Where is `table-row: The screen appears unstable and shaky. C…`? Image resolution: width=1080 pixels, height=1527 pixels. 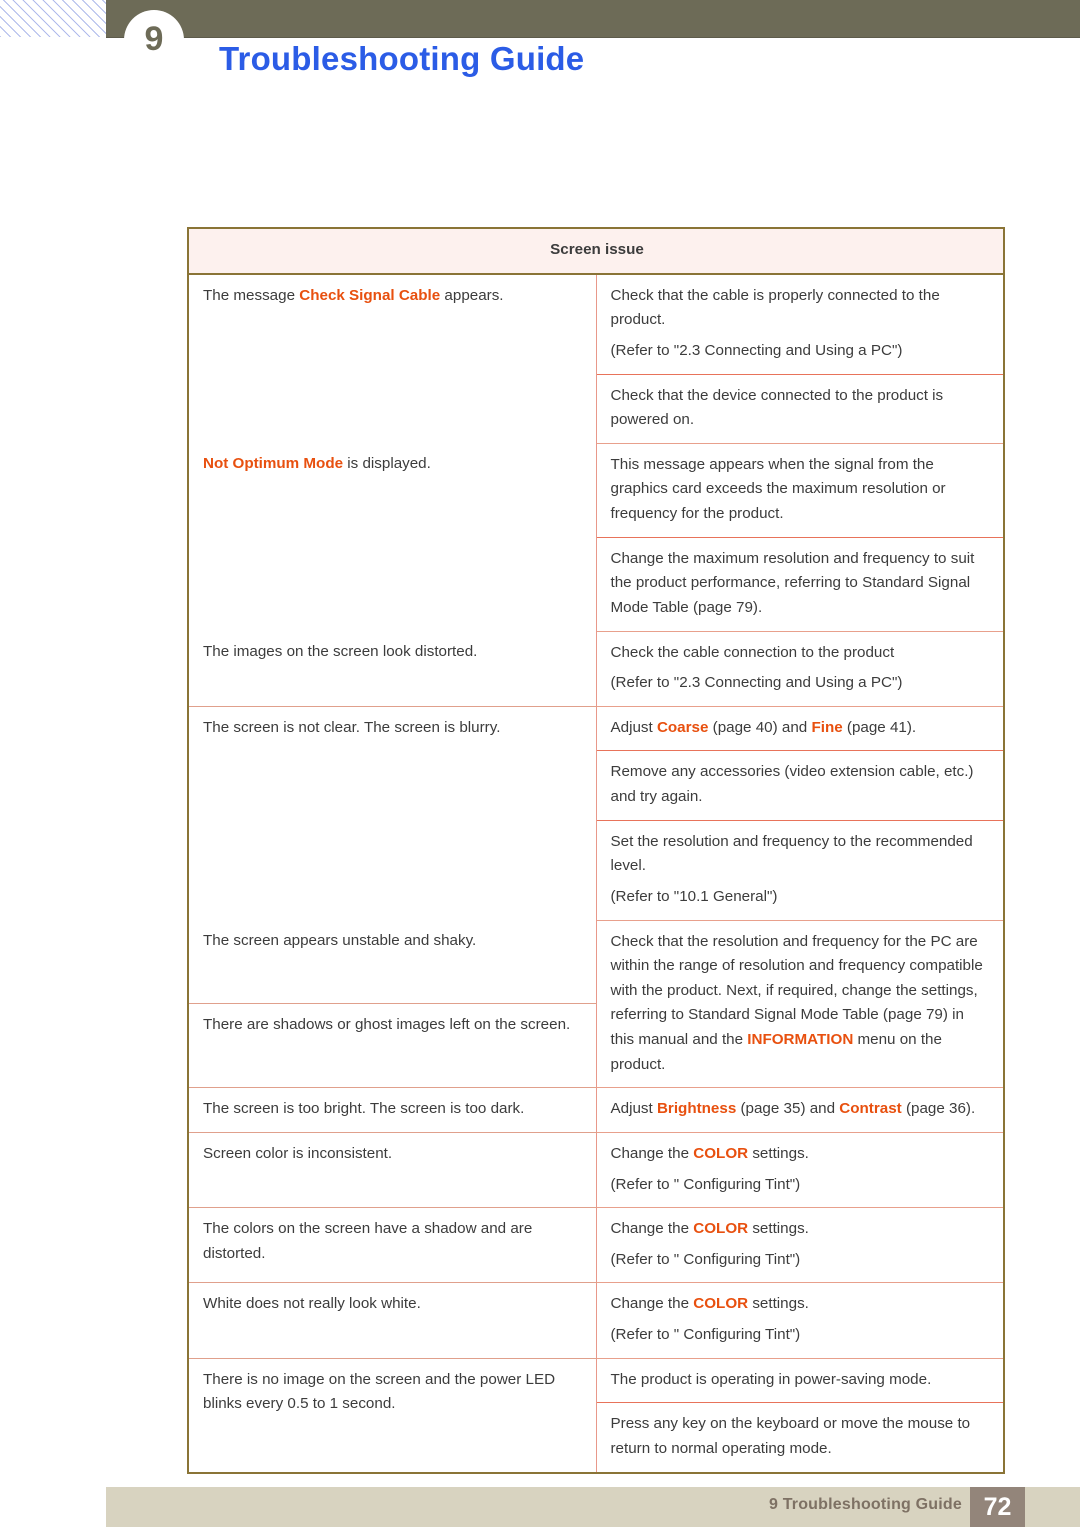
table-row: The screen appears unstable and shaky. C… is located at coordinates (596, 1004).